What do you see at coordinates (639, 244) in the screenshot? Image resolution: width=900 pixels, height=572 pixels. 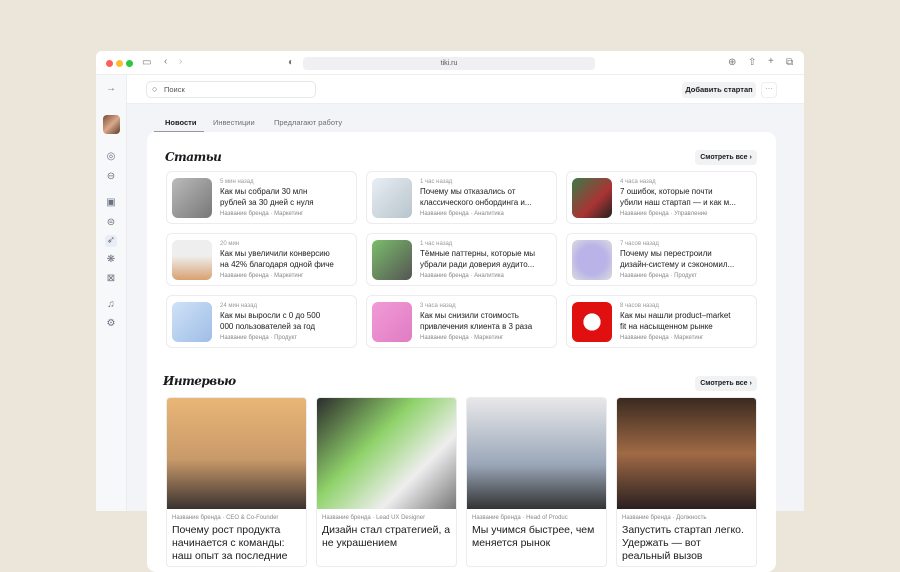 I see `article-time: 7 часов назад` at bounding box center [639, 244].